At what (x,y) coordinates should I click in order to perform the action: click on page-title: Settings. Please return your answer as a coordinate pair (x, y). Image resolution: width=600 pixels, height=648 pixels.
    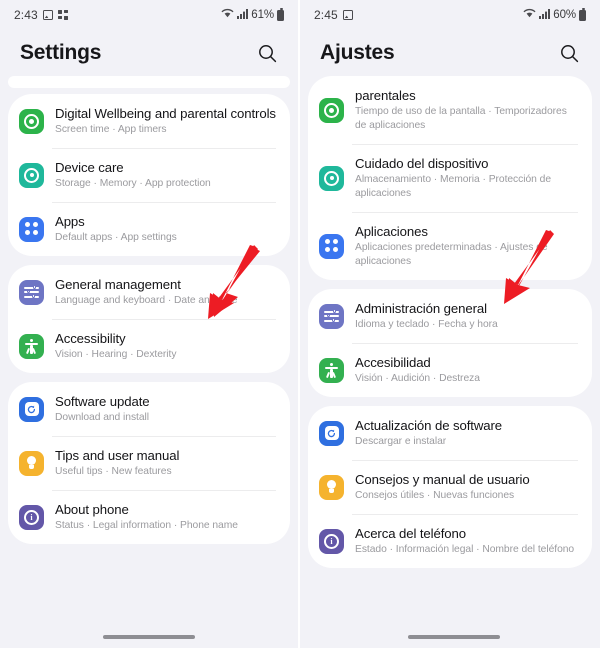
    Looking at the image, I should click on (61, 52).